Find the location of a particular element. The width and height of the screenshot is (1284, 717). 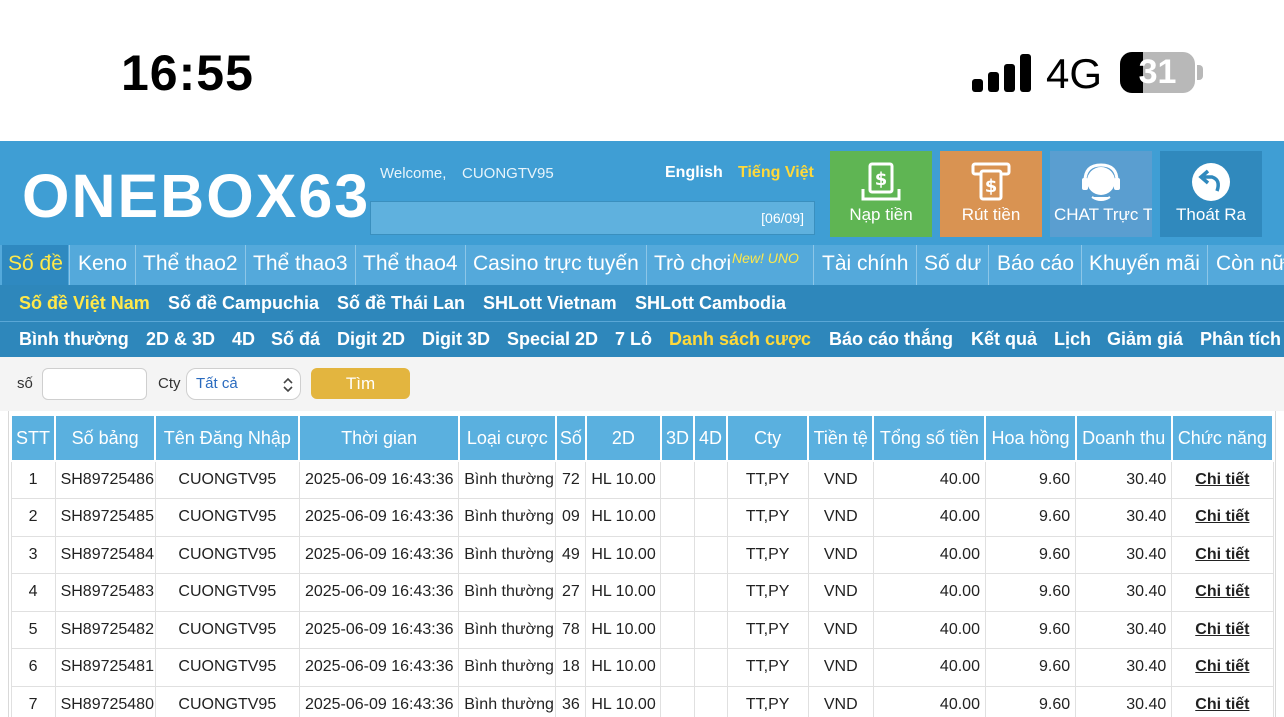

lang-vietnamese-link: Tiếng Việt is located at coordinates (776, 173).